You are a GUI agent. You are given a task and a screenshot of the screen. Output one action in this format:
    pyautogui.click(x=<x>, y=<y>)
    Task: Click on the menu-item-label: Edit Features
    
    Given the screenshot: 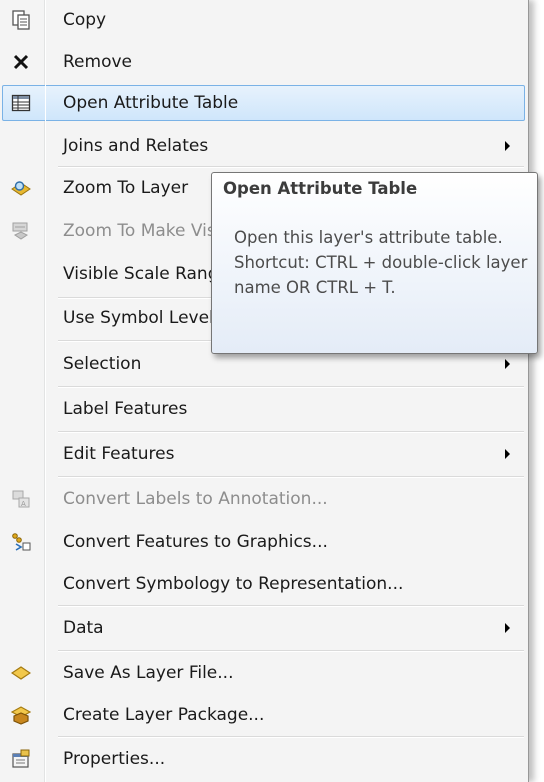 What is the action you would take?
    pyautogui.click(x=119, y=454)
    